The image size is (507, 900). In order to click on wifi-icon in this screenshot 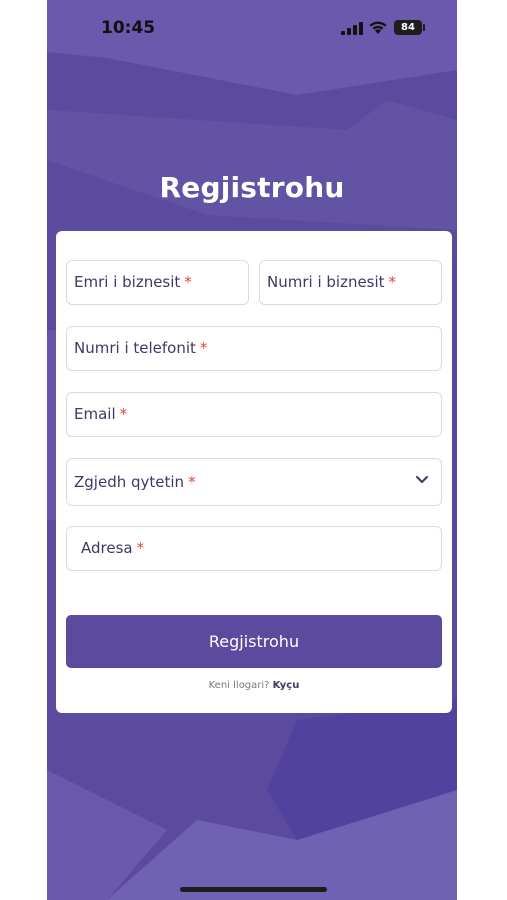, I will do `click(378, 27)`.